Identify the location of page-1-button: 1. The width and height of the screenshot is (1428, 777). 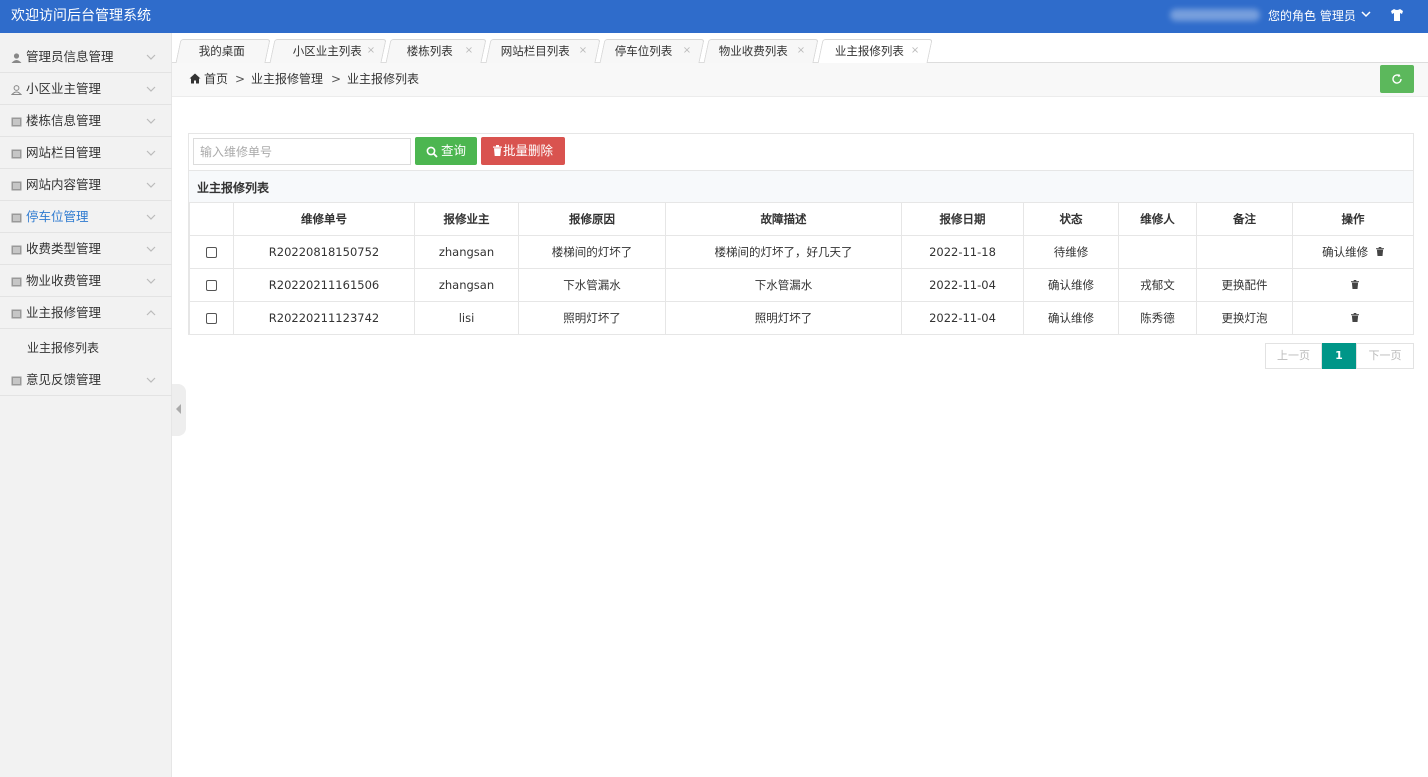
(1339, 356).